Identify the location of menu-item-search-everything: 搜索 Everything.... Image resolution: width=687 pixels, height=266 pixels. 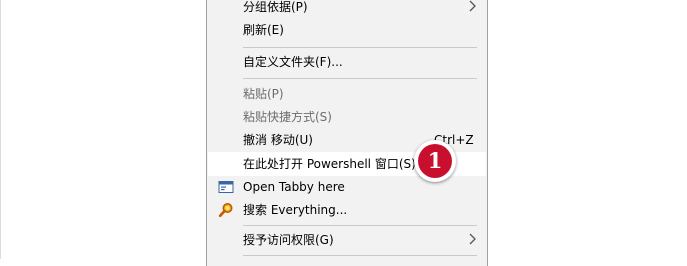
(347, 210).